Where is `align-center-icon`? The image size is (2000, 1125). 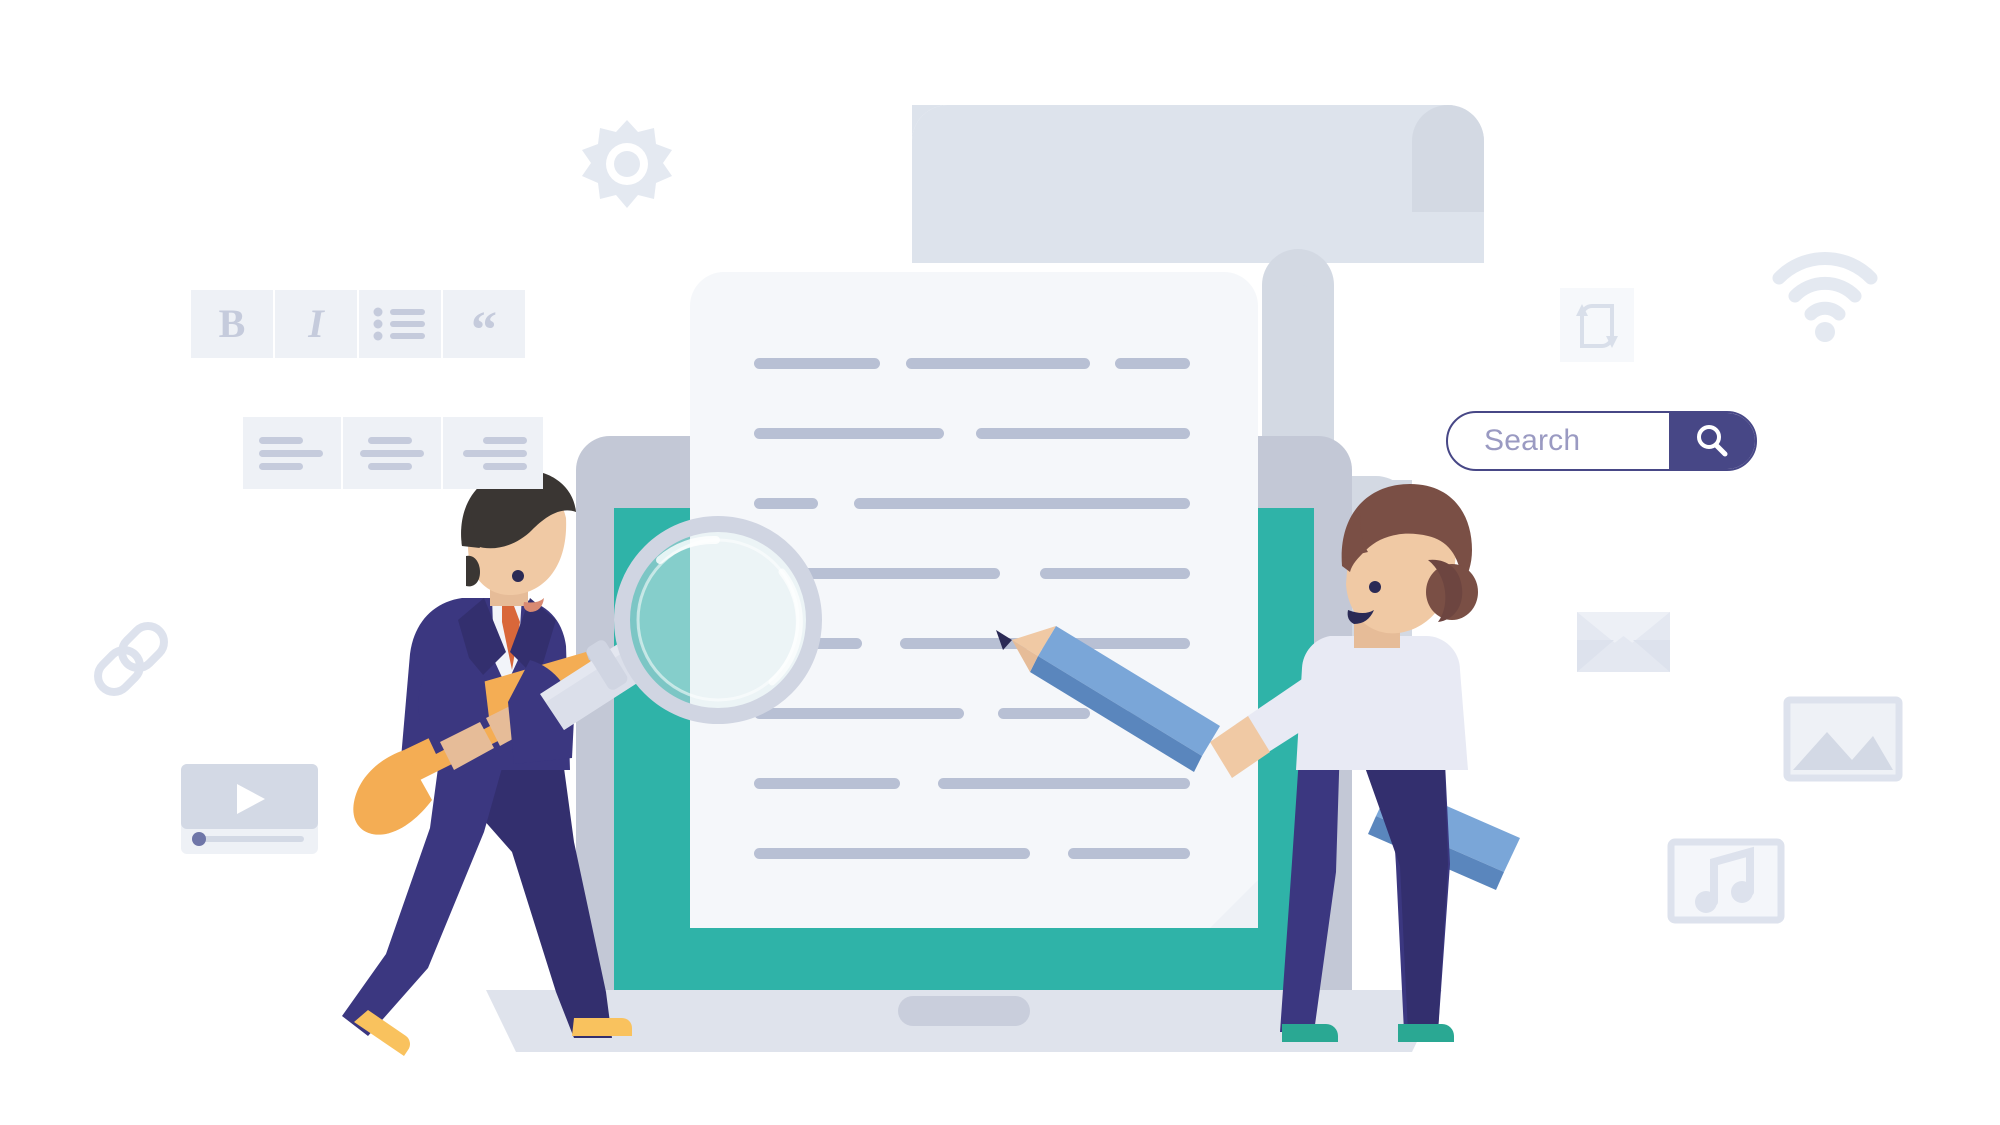 align-center-icon is located at coordinates (392, 453).